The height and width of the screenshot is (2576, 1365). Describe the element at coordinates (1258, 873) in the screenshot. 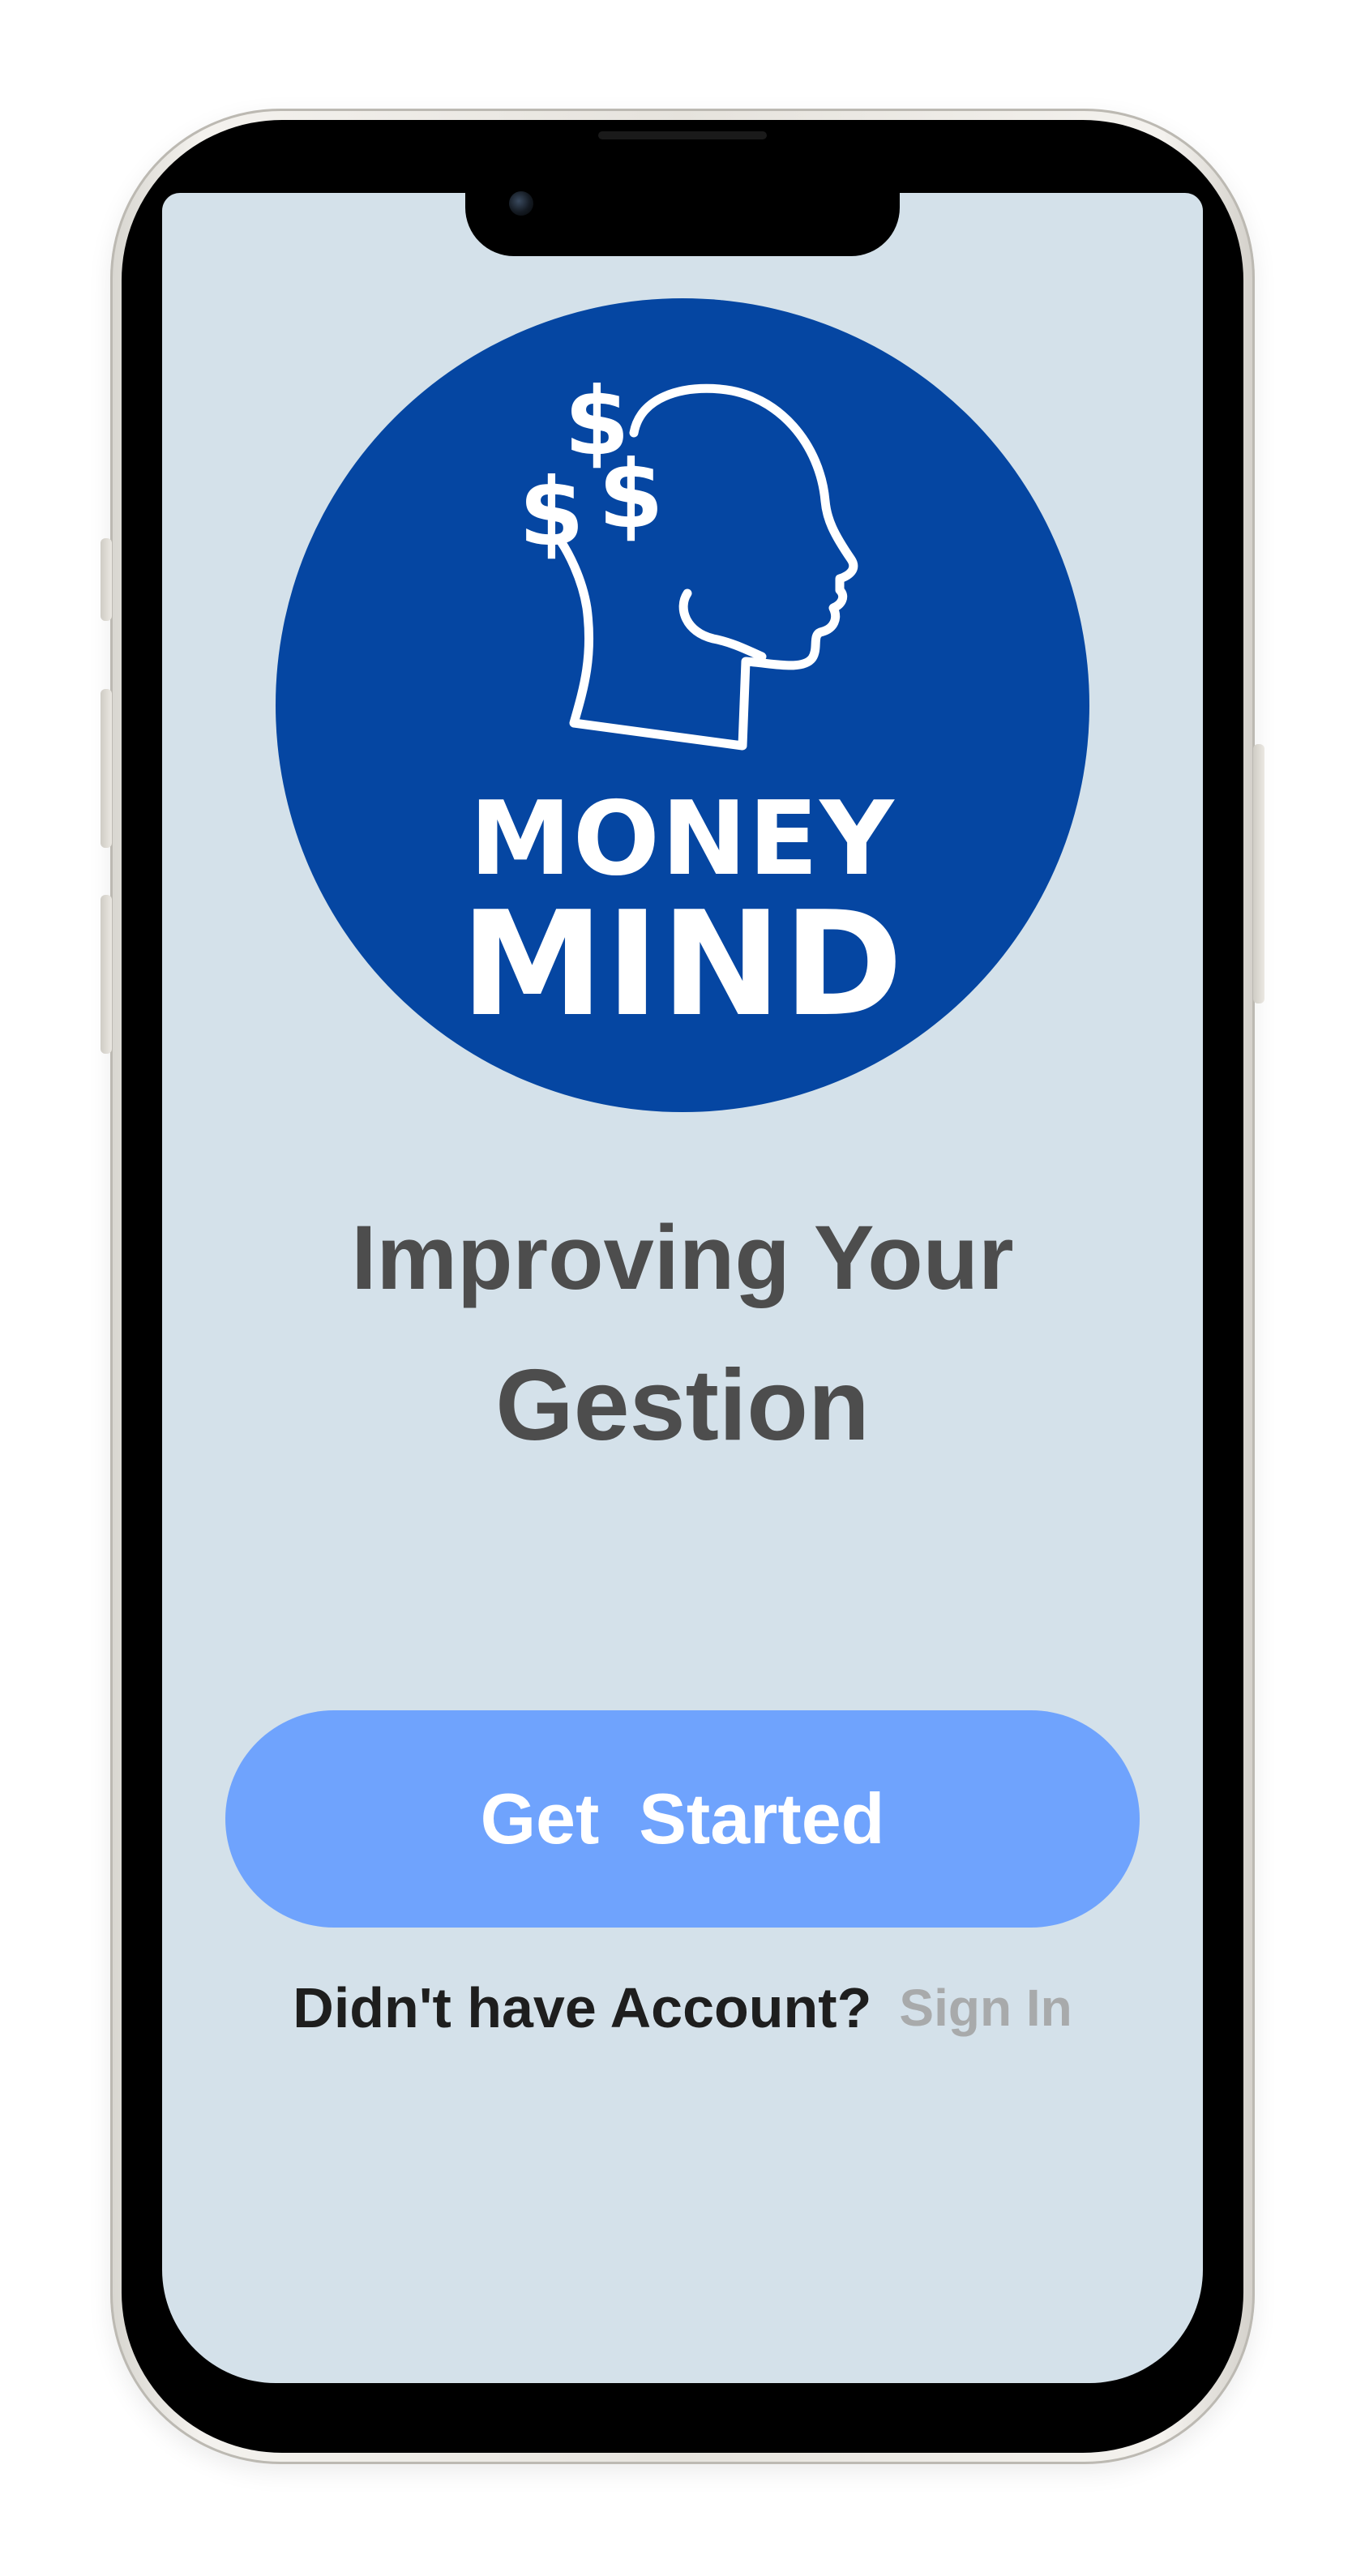

I see `power-button` at that location.